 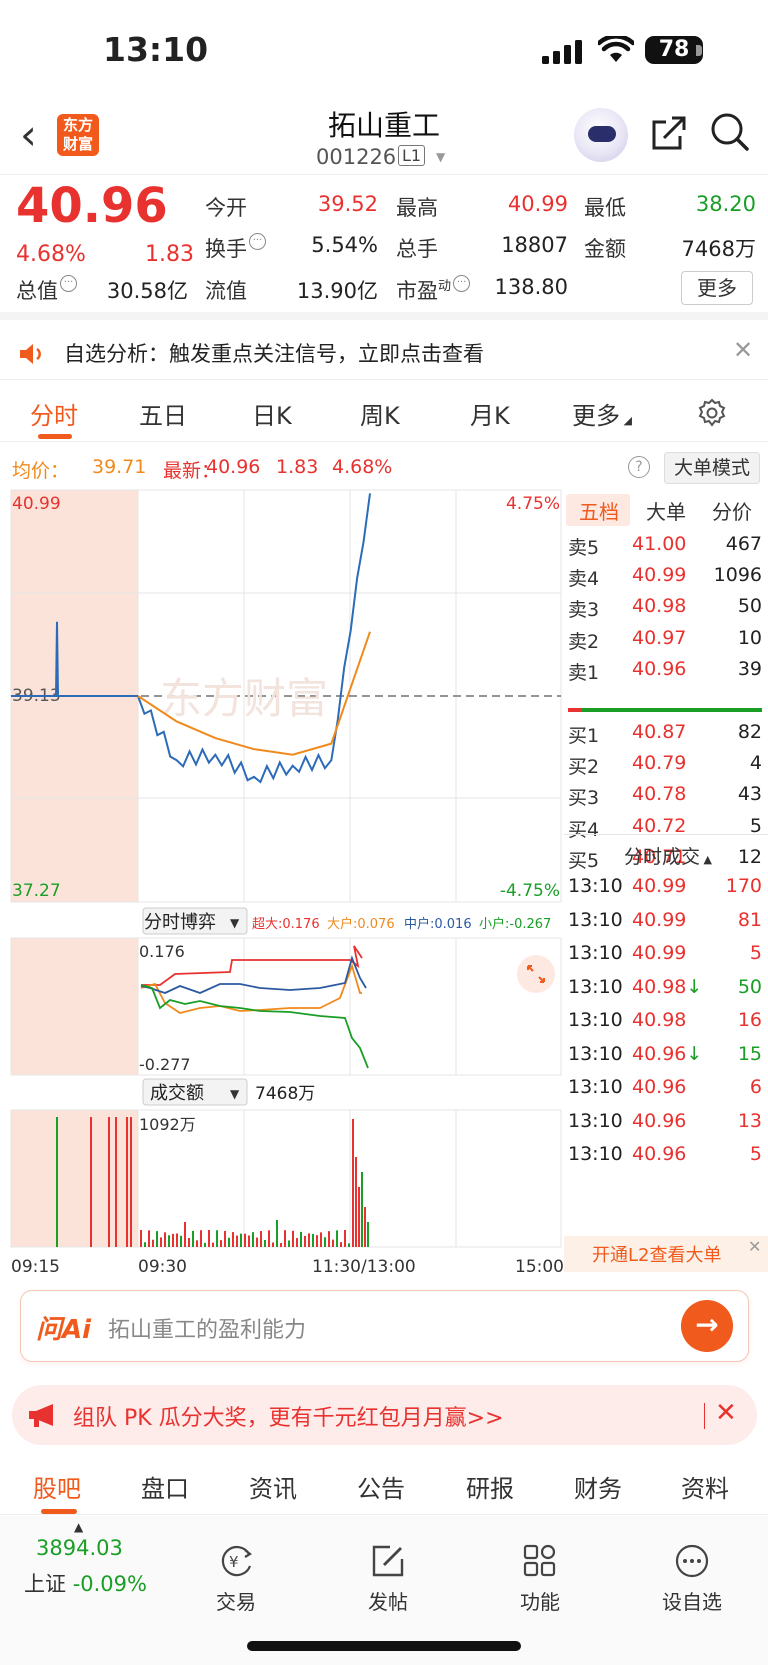 What do you see at coordinates (663, 1059) in the screenshot?
I see `trade-row: 13:10 40.96↓ 15` at bounding box center [663, 1059].